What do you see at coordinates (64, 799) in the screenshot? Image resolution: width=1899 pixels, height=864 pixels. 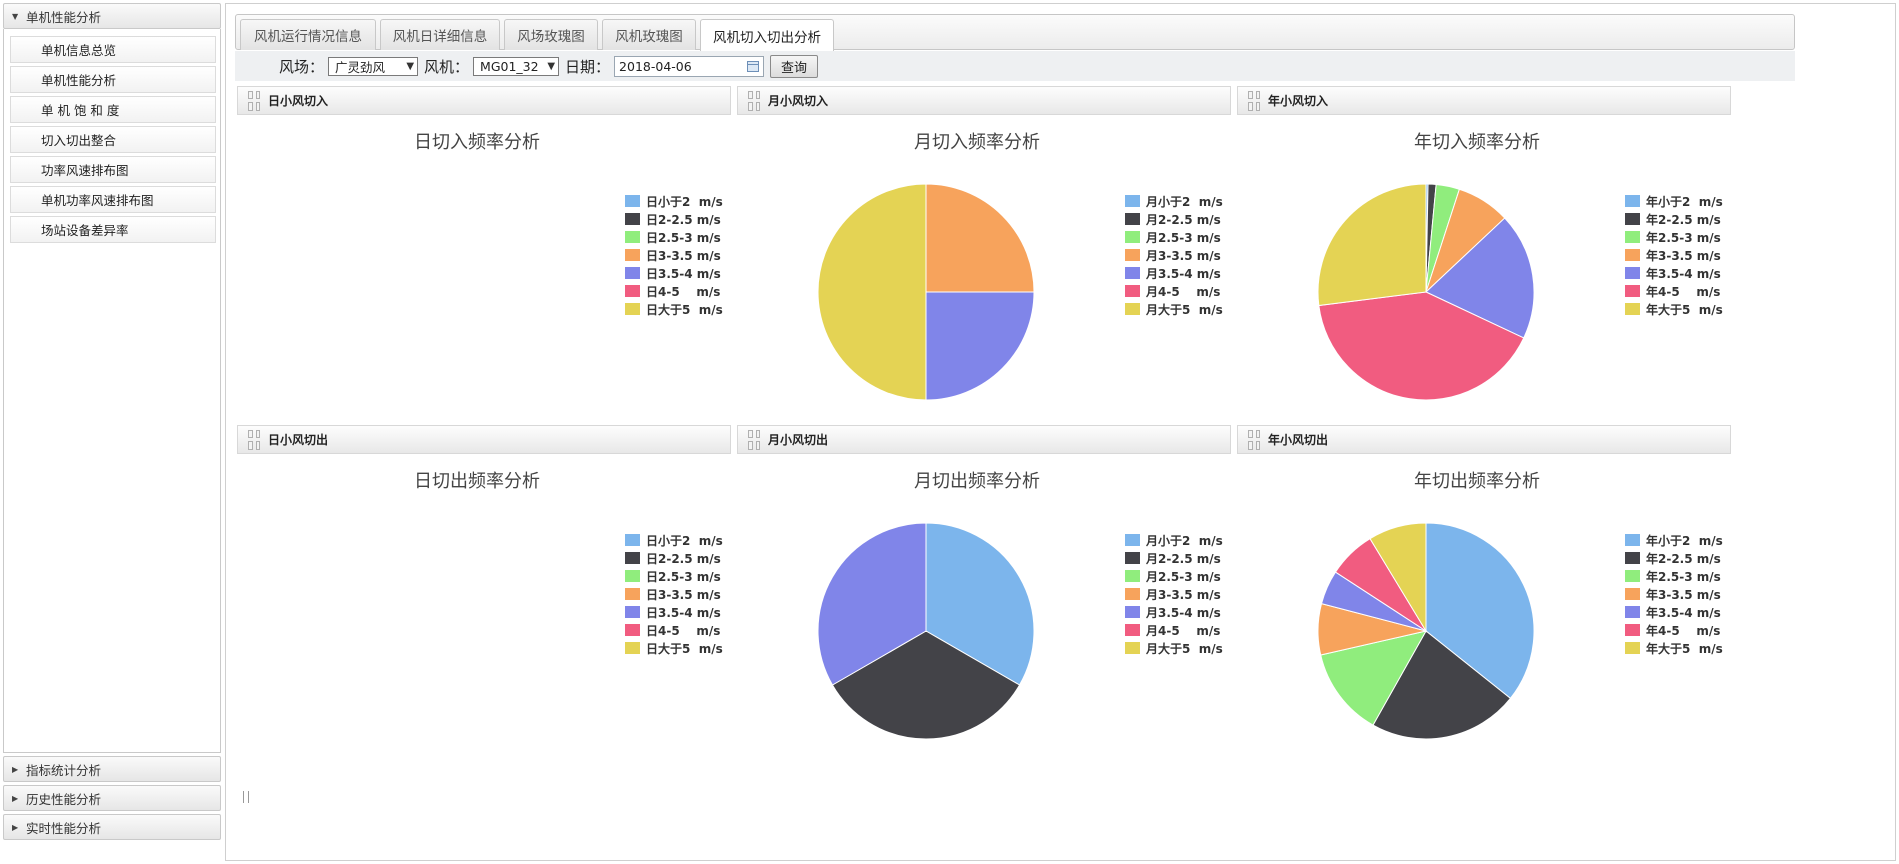 I see `accordion-header-label: 历史性能分析` at bounding box center [64, 799].